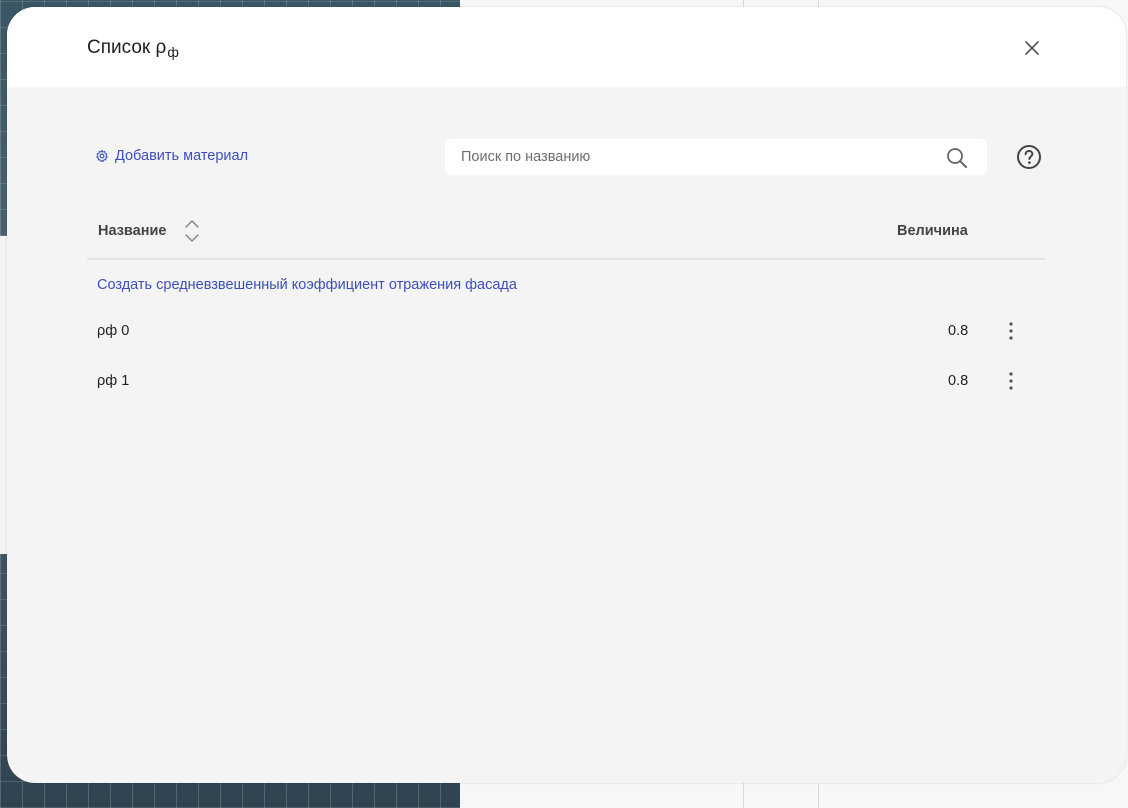 The image size is (1128, 808). Describe the element at coordinates (566, 236) in the screenshot. I see `table-header: Название Величина` at that location.